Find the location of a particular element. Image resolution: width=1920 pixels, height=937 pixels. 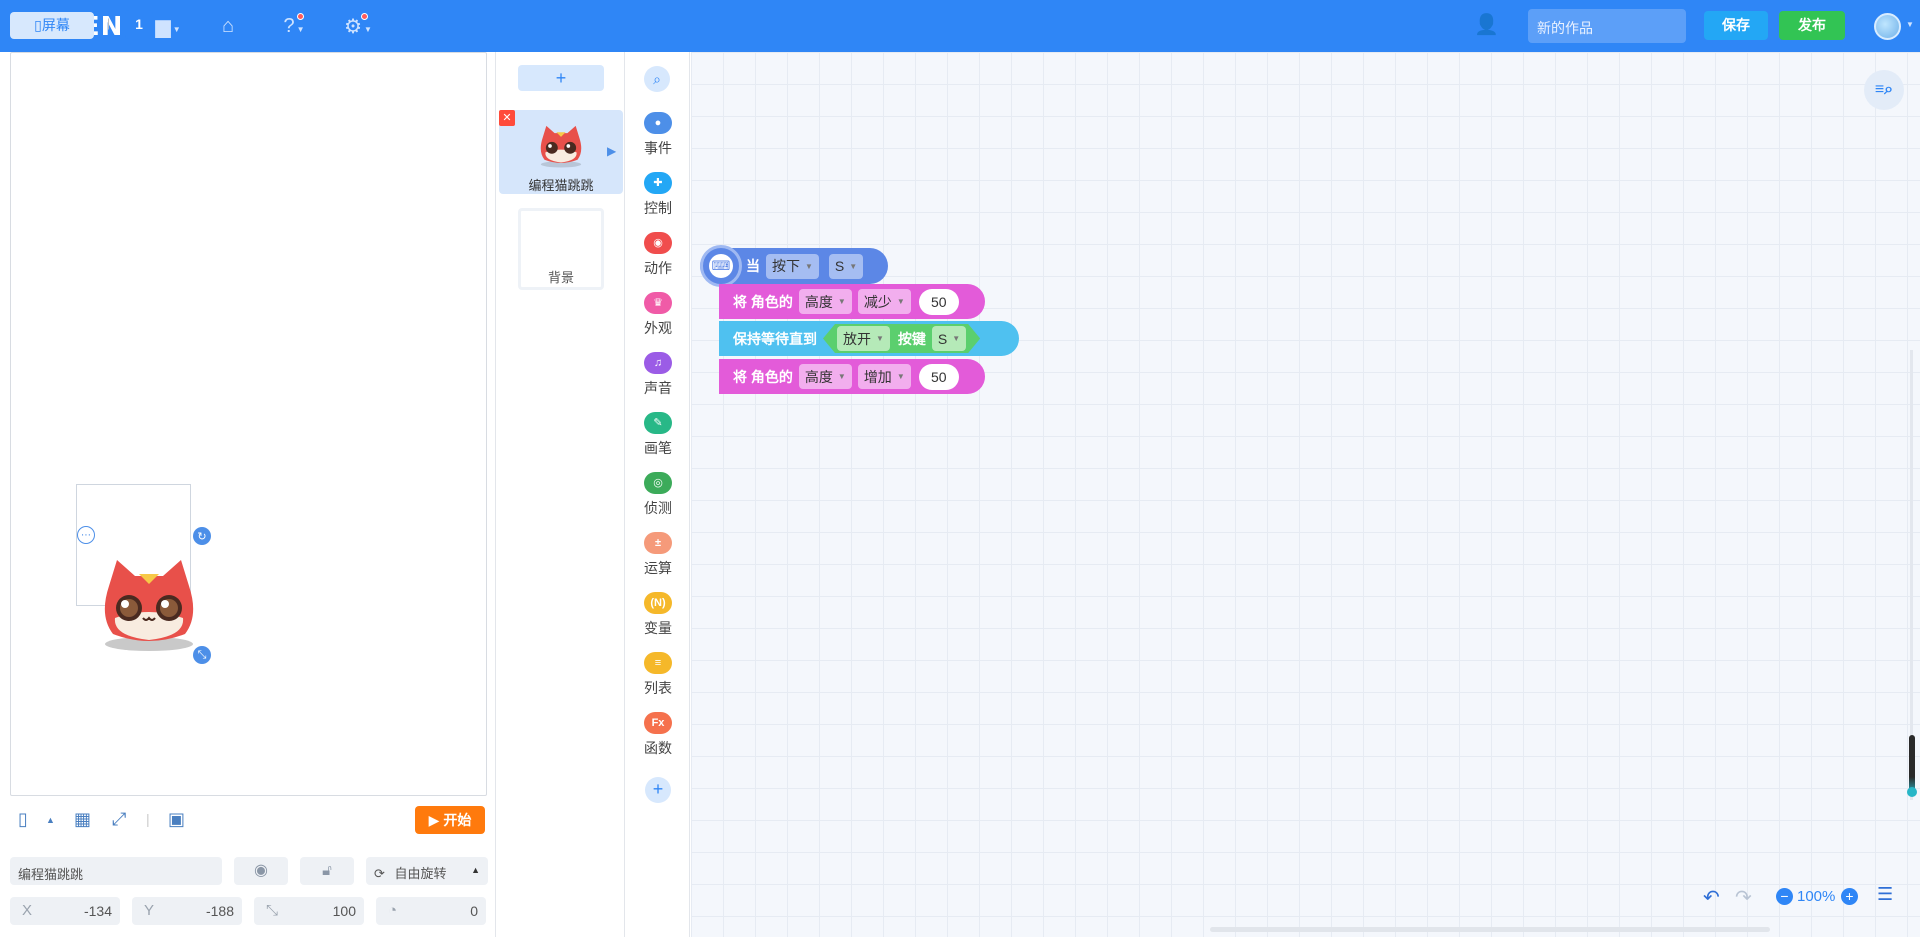

category-label: 列表 is located at coordinates (658, 688).